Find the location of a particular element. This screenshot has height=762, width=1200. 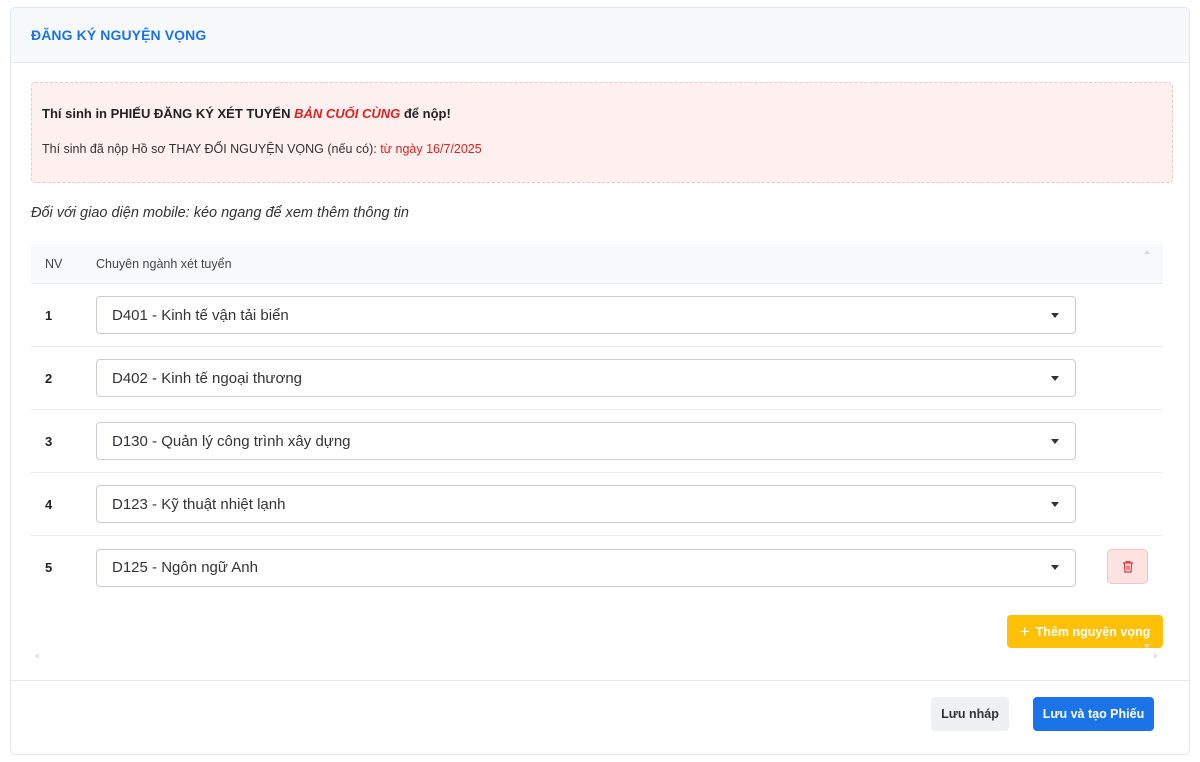

card-header: ĐĂNG KÝ NGUYỆN VỌNG is located at coordinates (600, 35).